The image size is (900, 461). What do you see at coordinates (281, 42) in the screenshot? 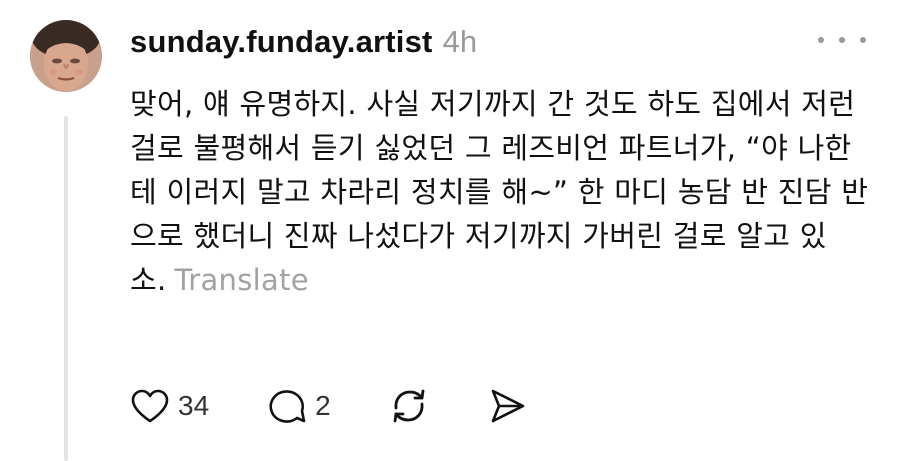
I see `username-link: sunday.funday.artist` at bounding box center [281, 42].